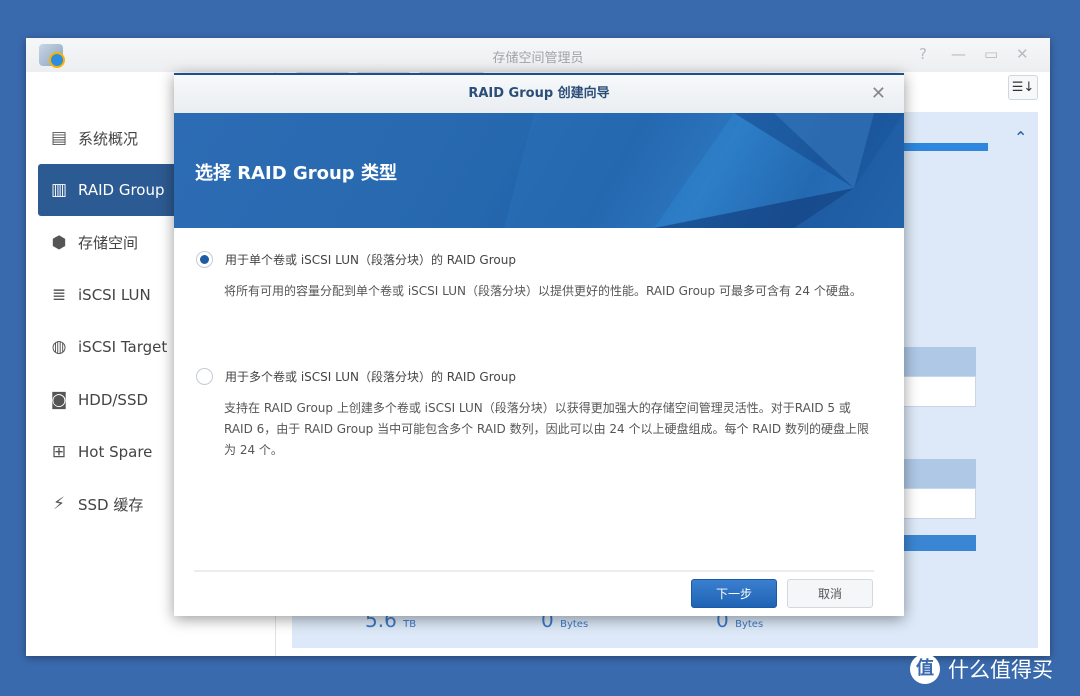 This screenshot has width=1080, height=696. Describe the element at coordinates (59, 190) in the screenshot. I see `raid-icon: ▥` at that location.